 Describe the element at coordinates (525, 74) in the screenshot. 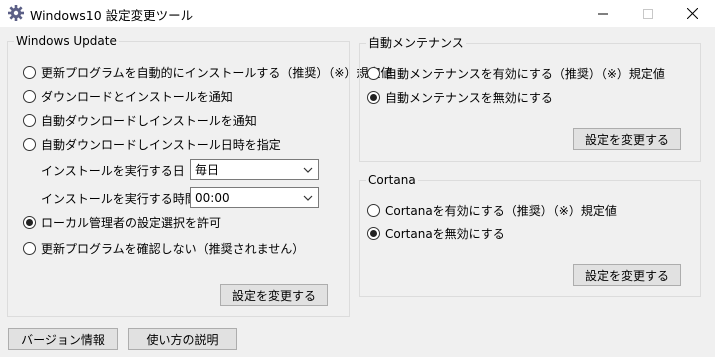

I see `maintenance-option-label: 自動メンテナンスを有効にする（推奨）（※）規定値` at that location.